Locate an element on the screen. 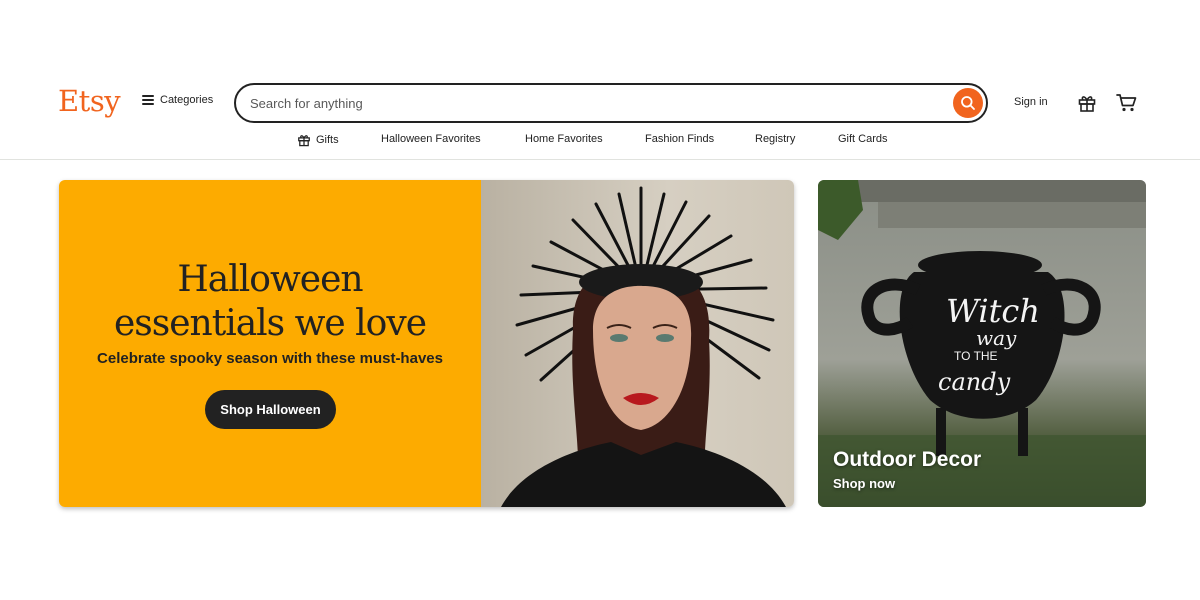  hero-image is located at coordinates (637, 343).